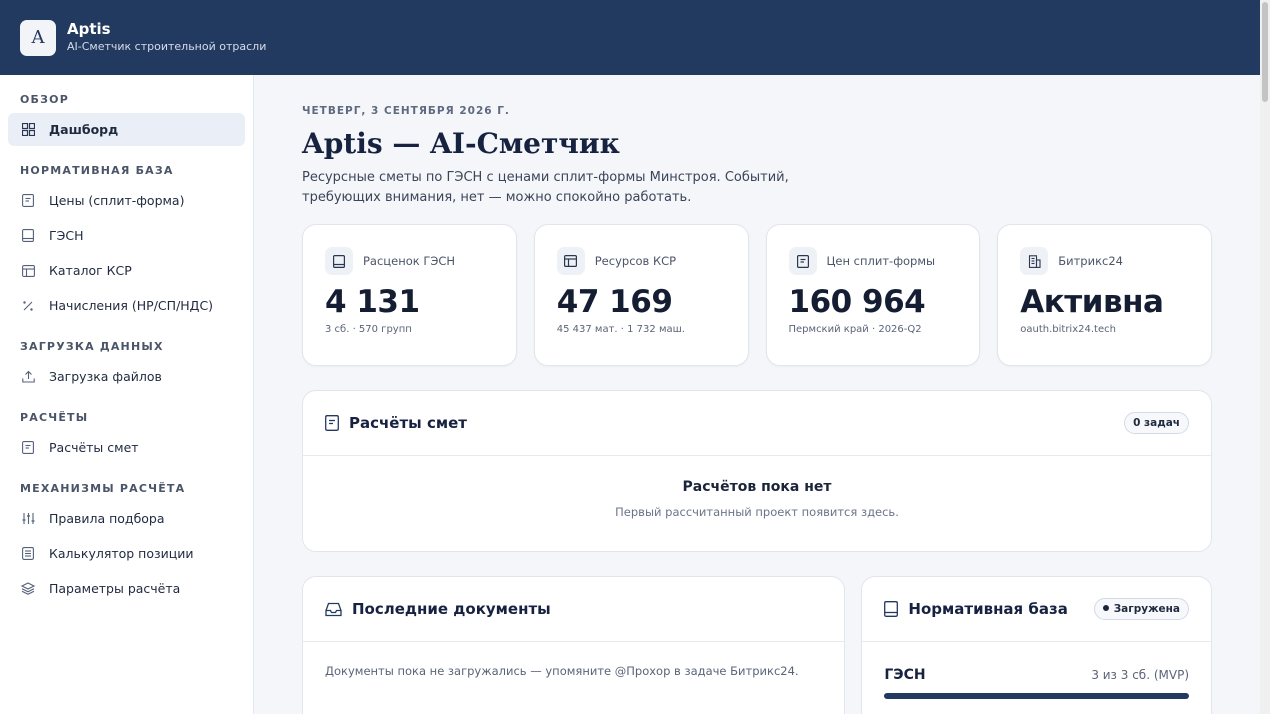 This screenshot has width=1270, height=714. What do you see at coordinates (406, 111) in the screenshot?
I see `current-date: ЧЕТВЕРГ, 3 СЕНТЯБРЯ 2026 Г.` at bounding box center [406, 111].